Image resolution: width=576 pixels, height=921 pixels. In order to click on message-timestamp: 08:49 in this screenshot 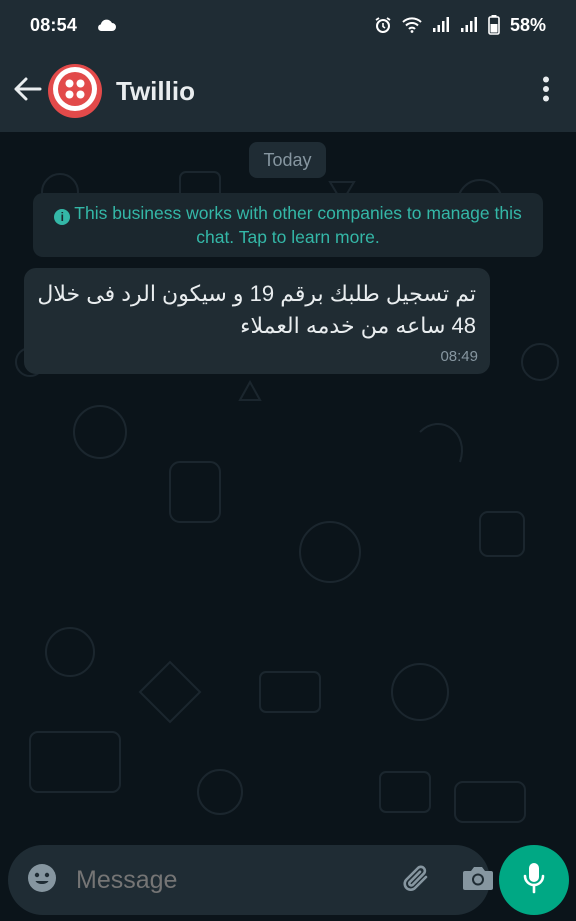, I will do `click(459, 356)`.